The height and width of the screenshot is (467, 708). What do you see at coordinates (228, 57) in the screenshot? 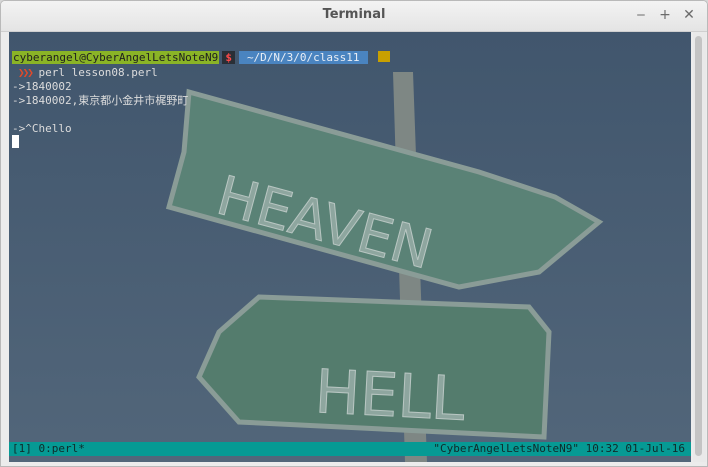
I see `prompt-dollar: $` at bounding box center [228, 57].